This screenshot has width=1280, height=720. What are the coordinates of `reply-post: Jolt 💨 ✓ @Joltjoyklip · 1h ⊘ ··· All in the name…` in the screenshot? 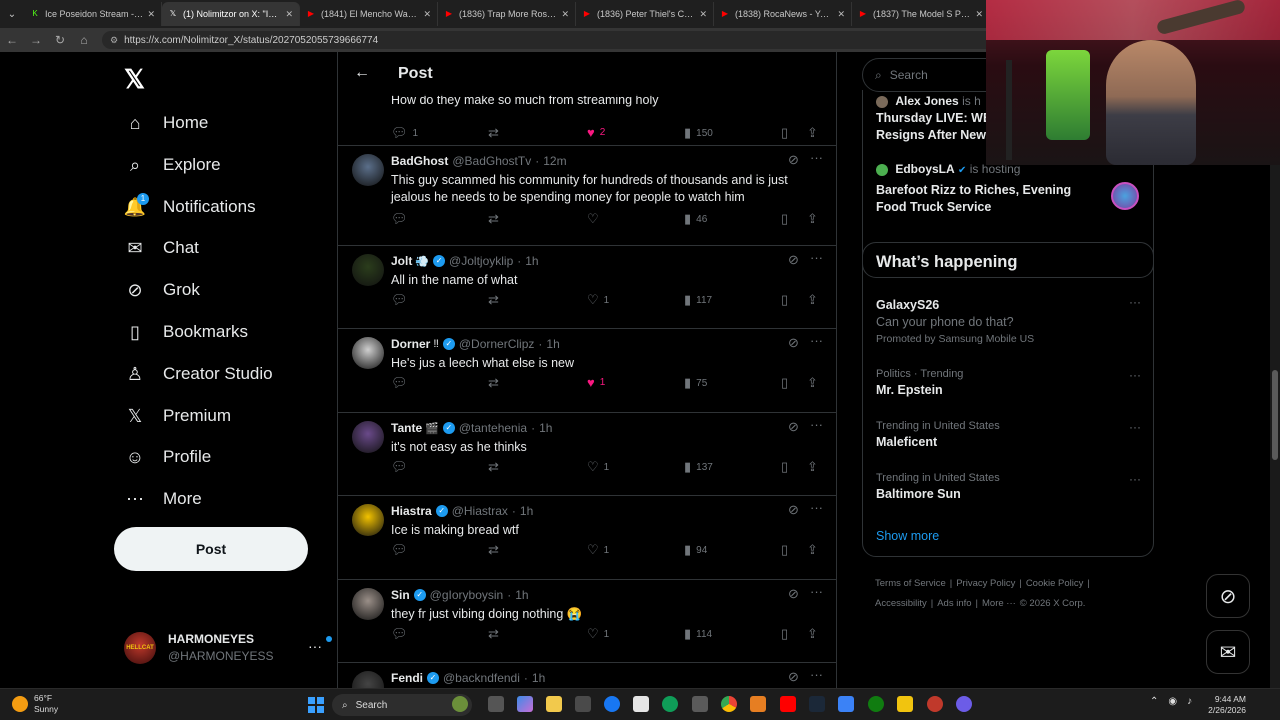 It's located at (587, 287).